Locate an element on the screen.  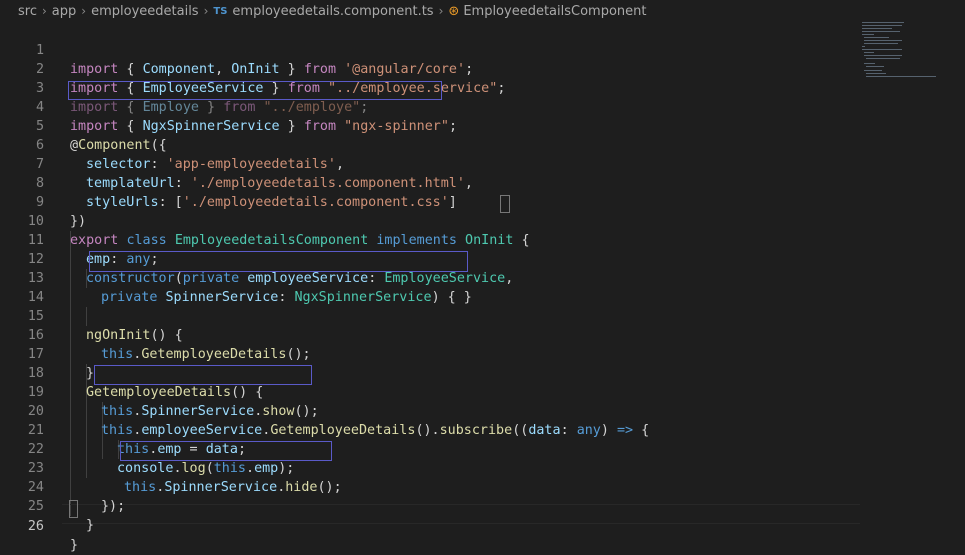
code-line: 5 @Component({ is located at coordinates (430, 125).